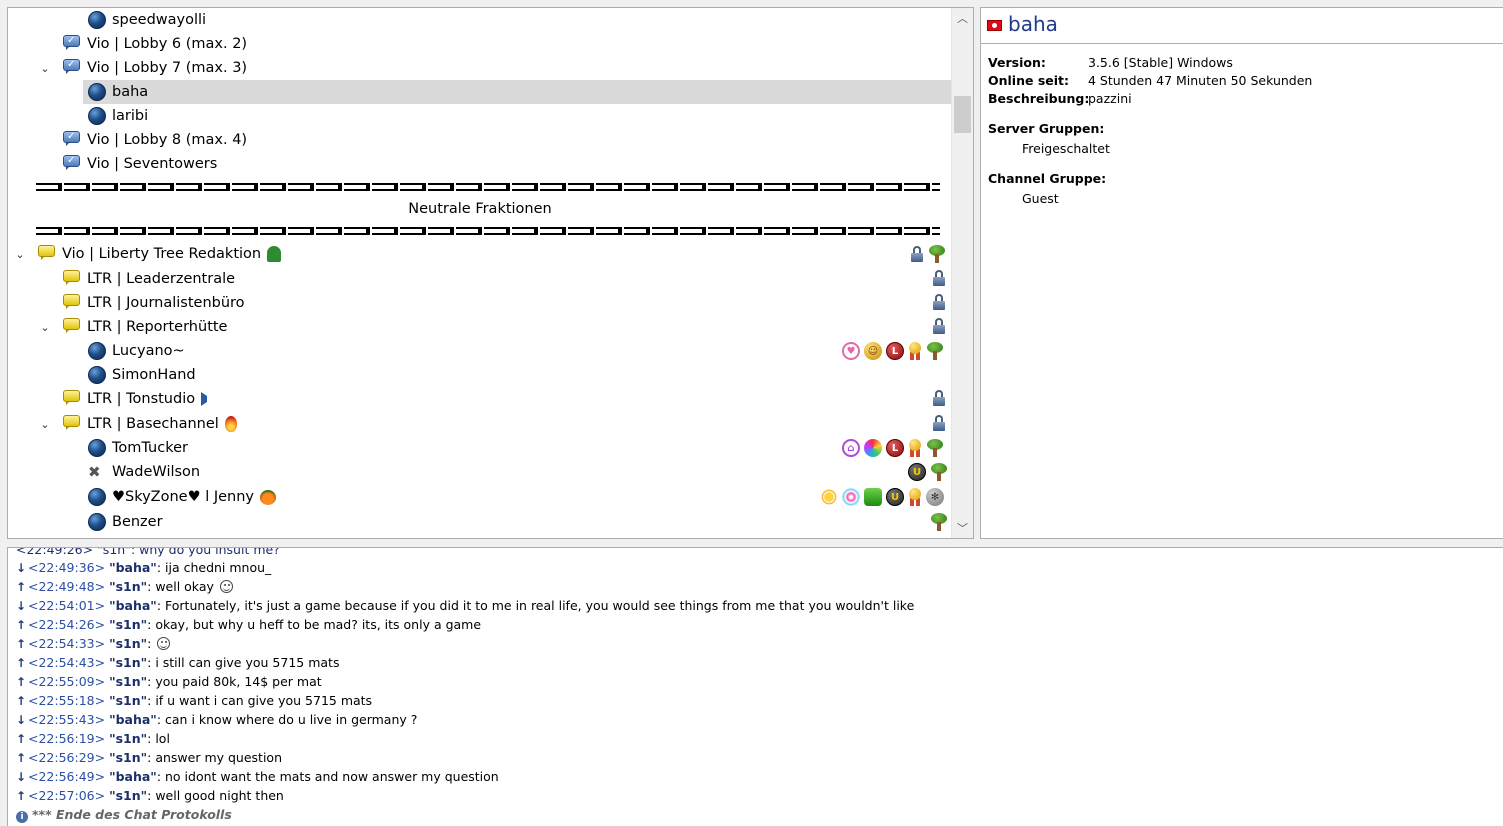 The height and width of the screenshot is (826, 1503). Describe the element at coordinates (480, 472) in the screenshot. I see `tree-client-row: ✖ WadeWilson U` at that location.